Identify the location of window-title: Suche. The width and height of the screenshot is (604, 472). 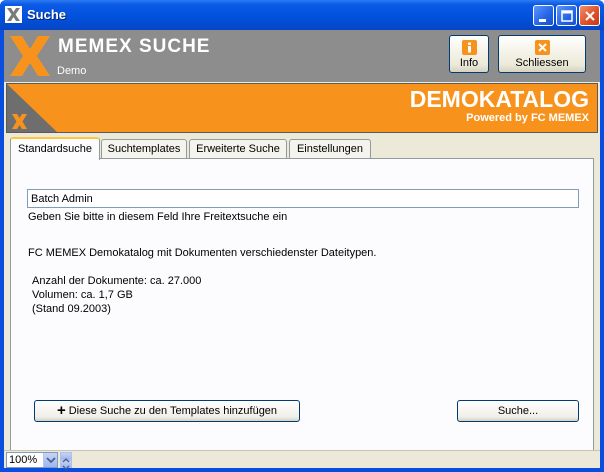
(47, 14).